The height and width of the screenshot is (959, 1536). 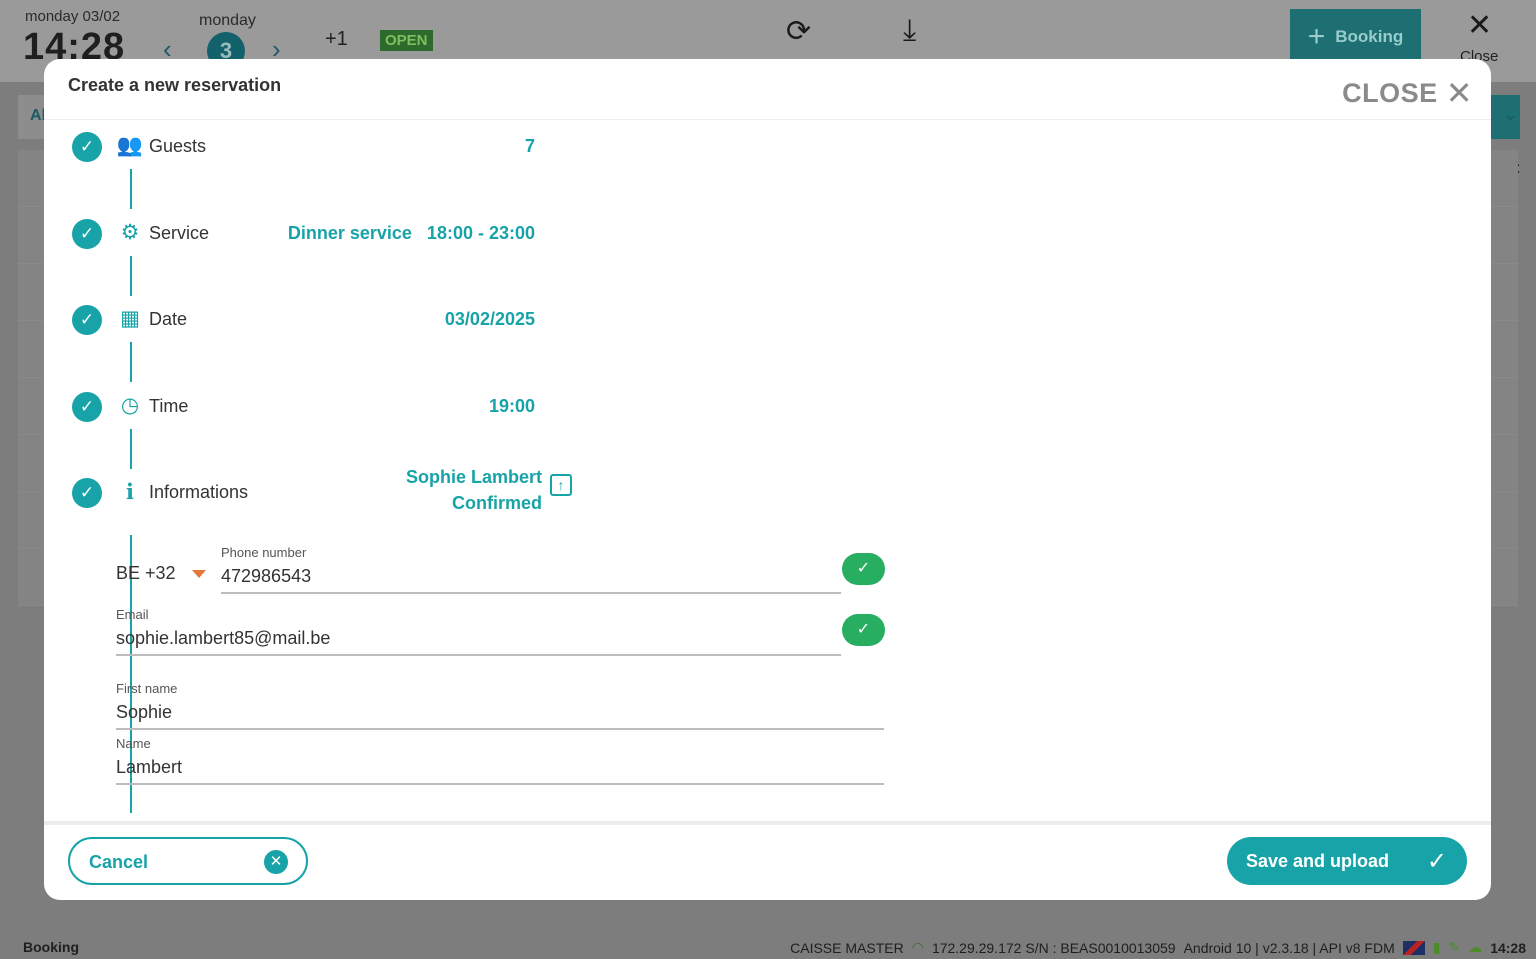 What do you see at coordinates (1355, 36) in the screenshot?
I see `new-booking-button: + Booking` at bounding box center [1355, 36].